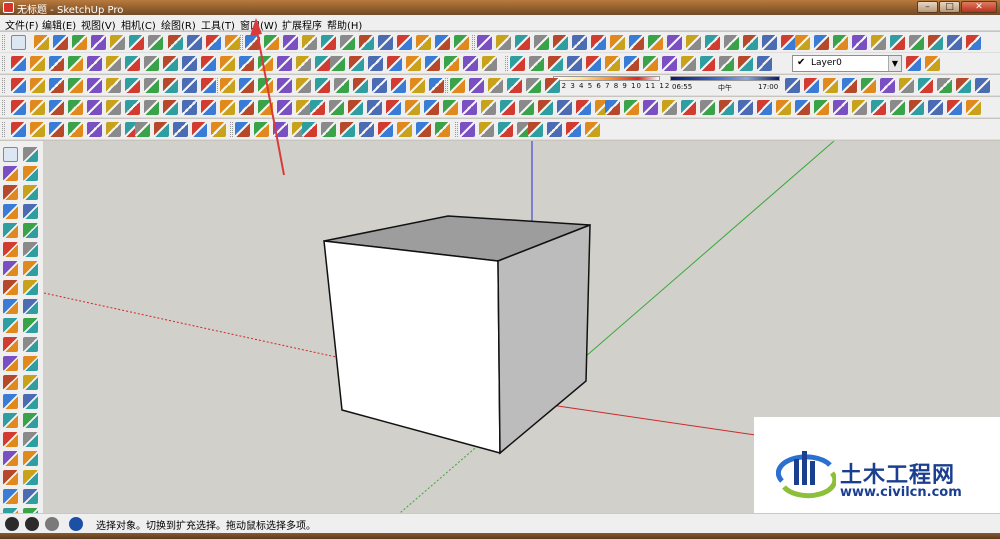 The image size is (1000, 539). Describe the element at coordinates (12, 524) in the screenshot. I see `geo-location-icon` at that location.